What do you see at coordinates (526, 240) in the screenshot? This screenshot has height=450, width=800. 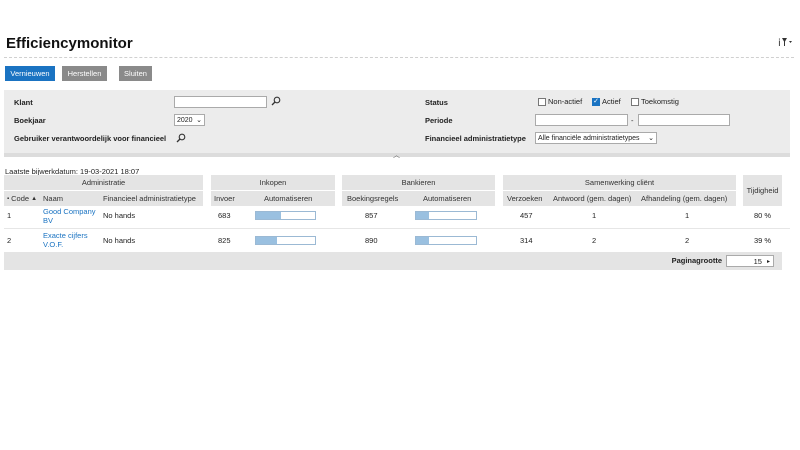 I see `cell-requests: 314` at bounding box center [526, 240].